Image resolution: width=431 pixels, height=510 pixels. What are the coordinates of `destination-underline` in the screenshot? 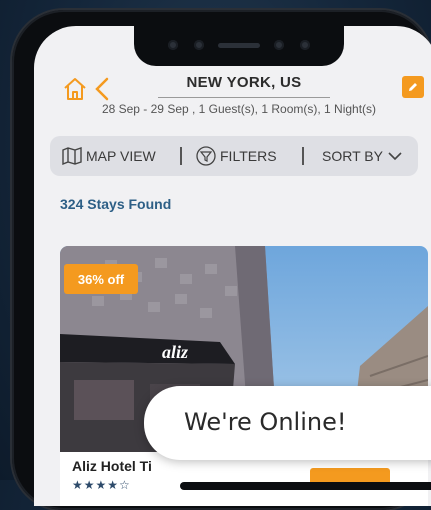 It's located at (244, 97).